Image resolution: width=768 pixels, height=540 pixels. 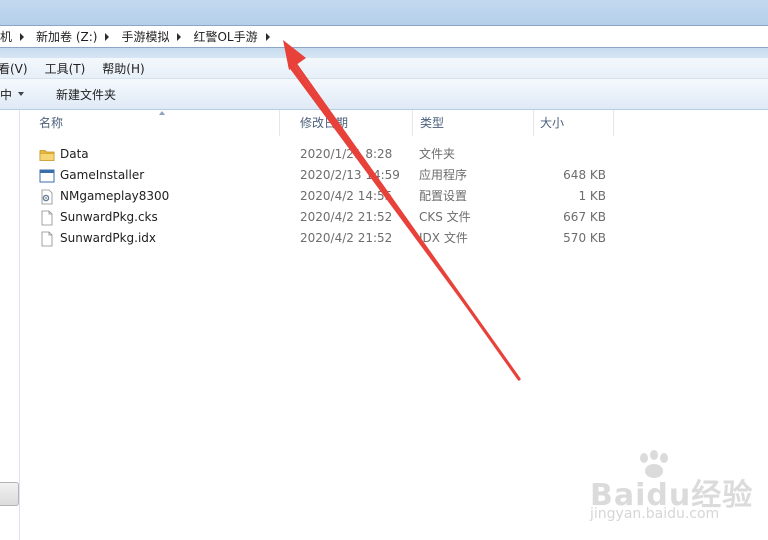 I want to click on file-name: SunwardPkg.idx, so click(x=108, y=238).